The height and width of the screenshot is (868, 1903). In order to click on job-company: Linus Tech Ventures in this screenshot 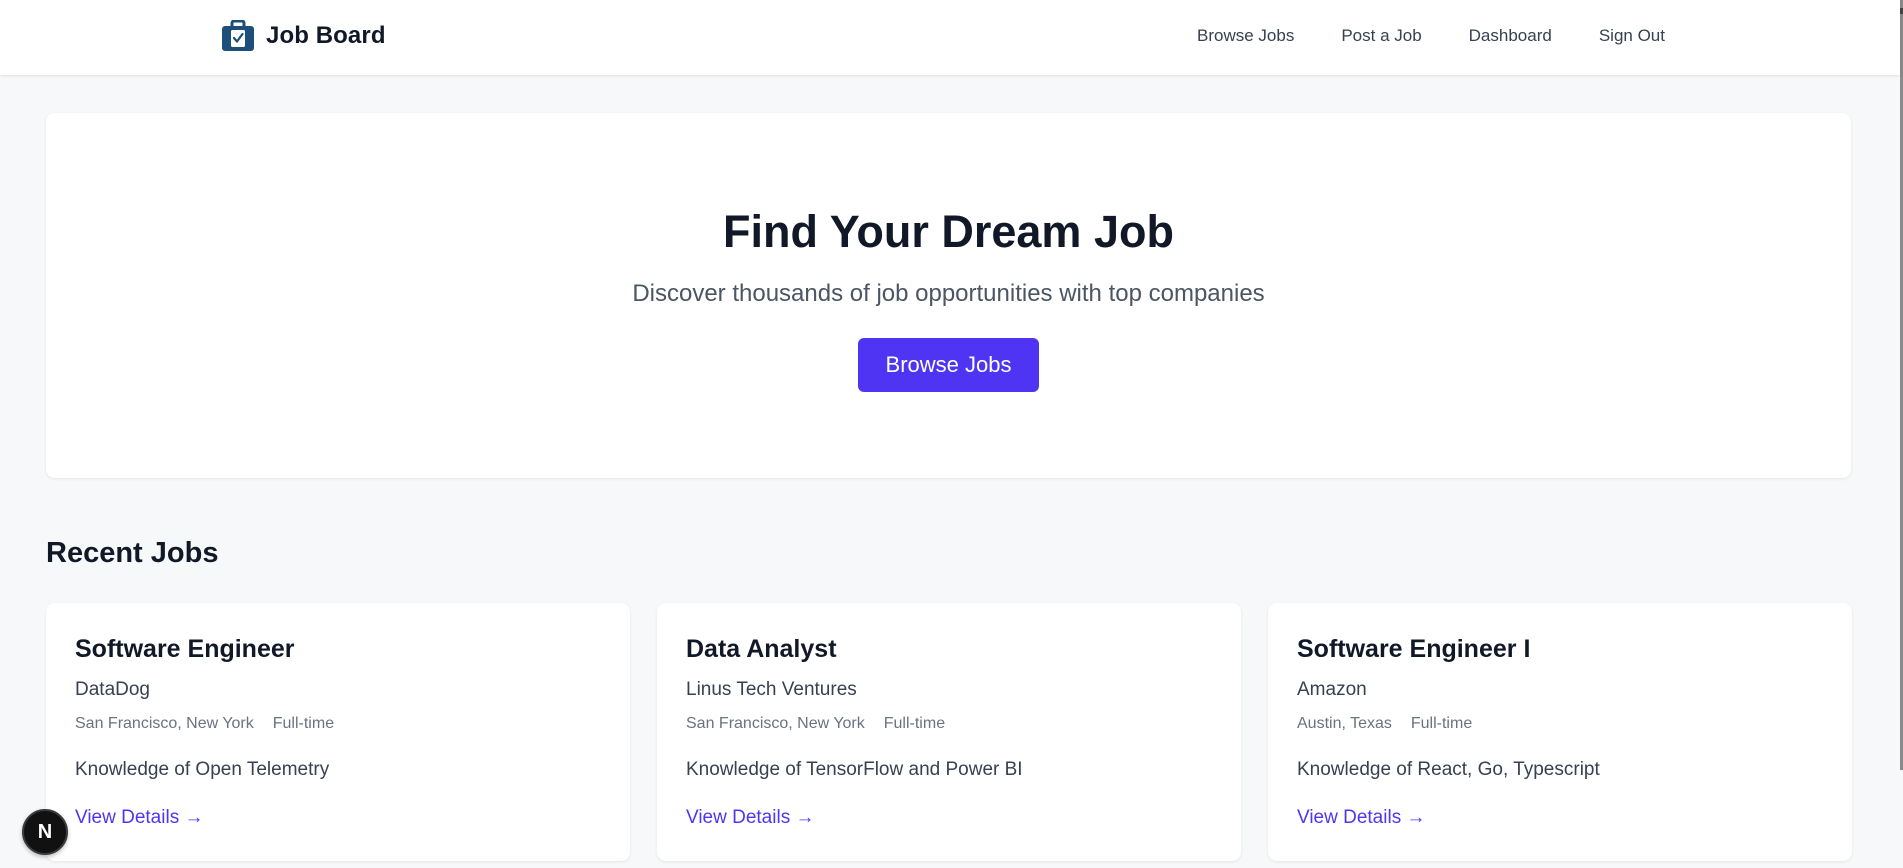, I will do `click(771, 689)`.